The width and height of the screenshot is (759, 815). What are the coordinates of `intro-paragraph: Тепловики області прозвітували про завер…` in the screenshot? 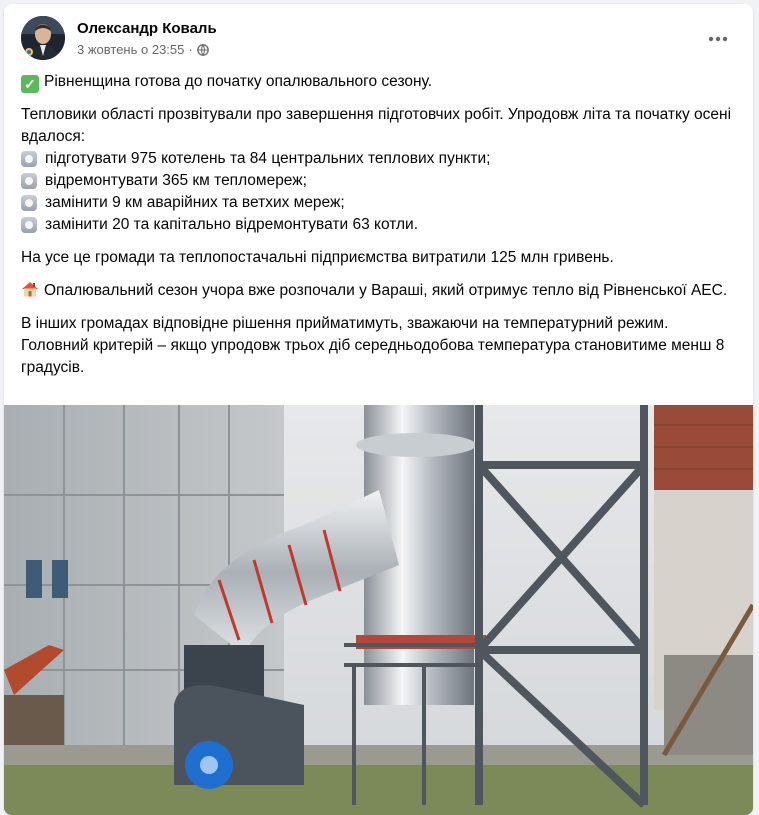 It's located at (379, 126).